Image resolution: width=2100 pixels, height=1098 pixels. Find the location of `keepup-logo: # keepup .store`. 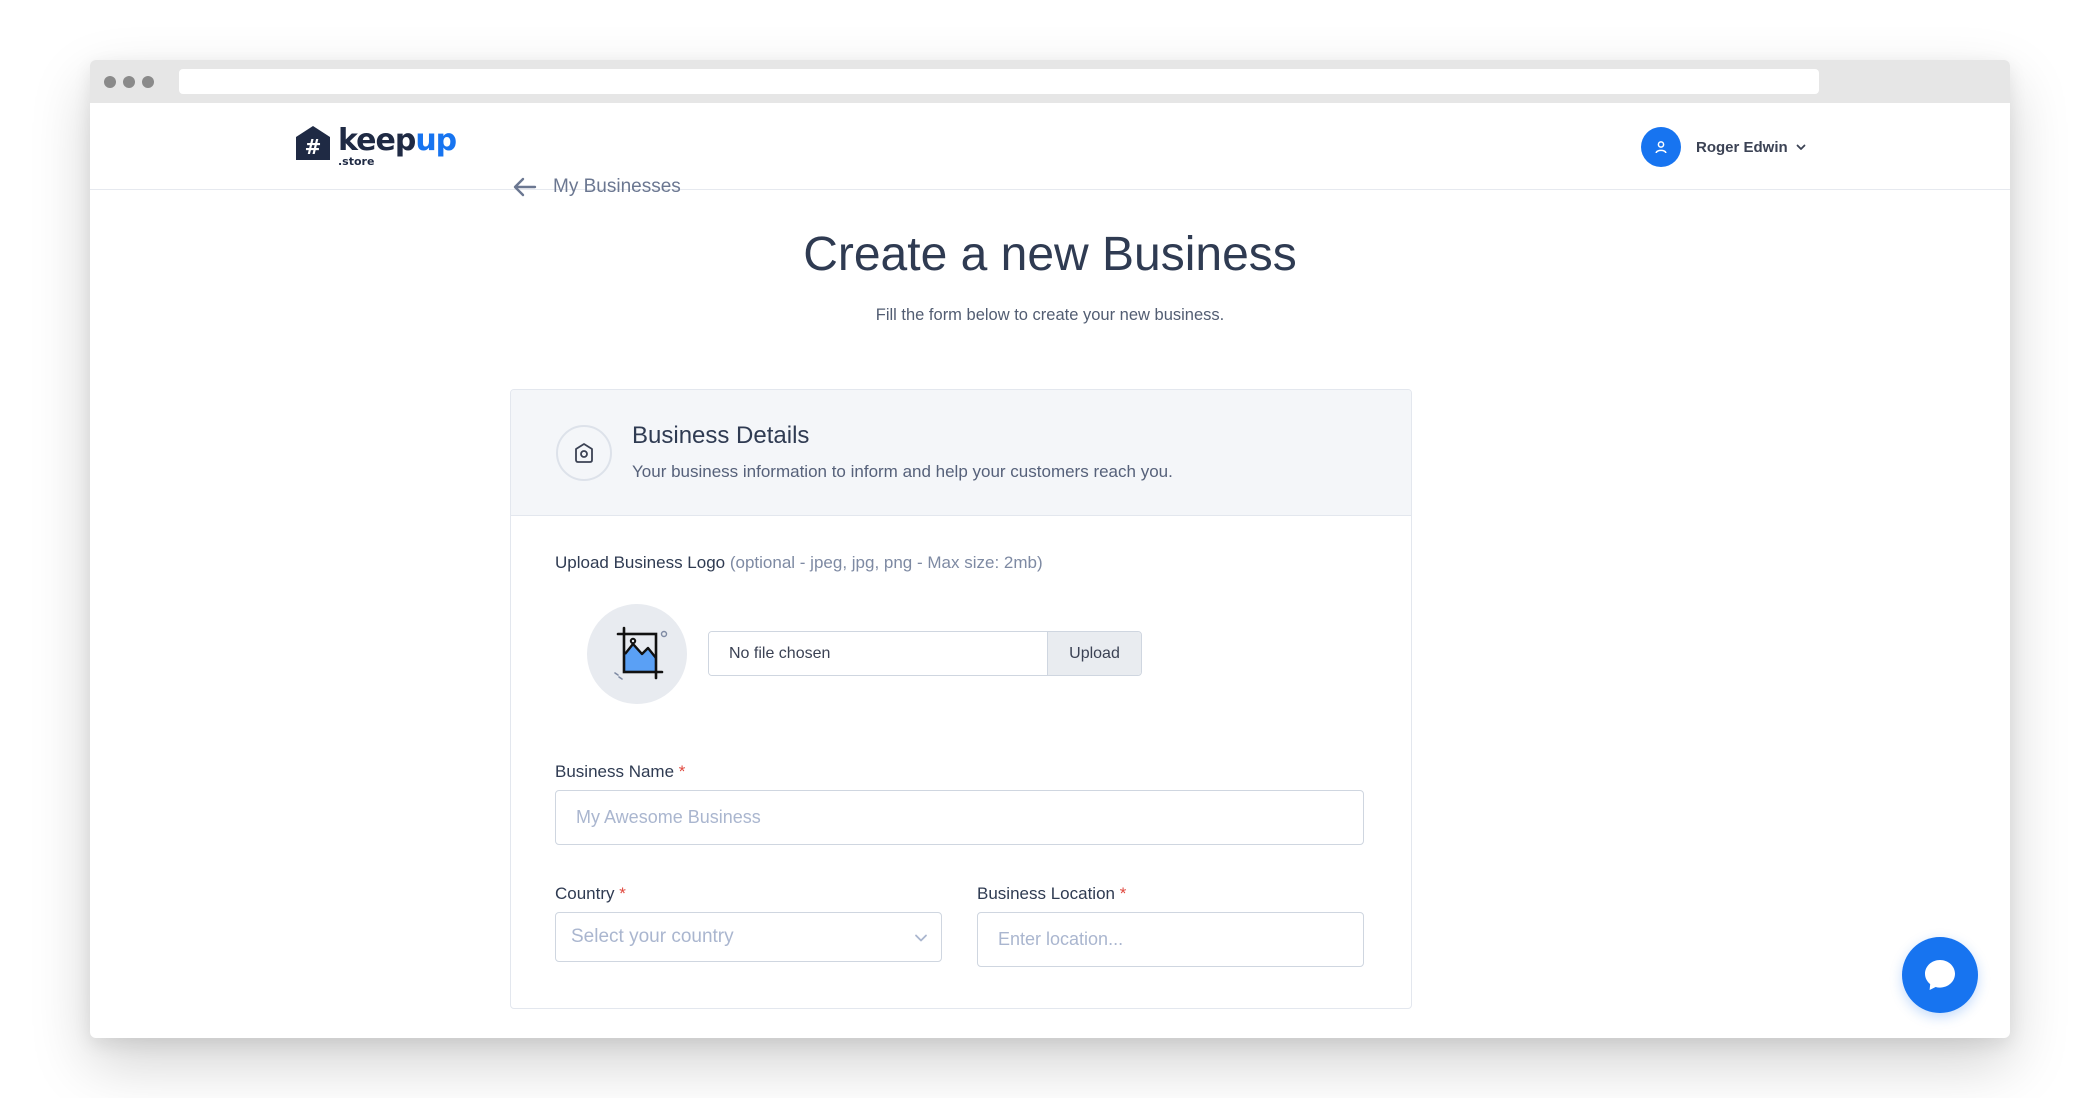

keepup-logo: # keepup .store is located at coordinates (376, 146).